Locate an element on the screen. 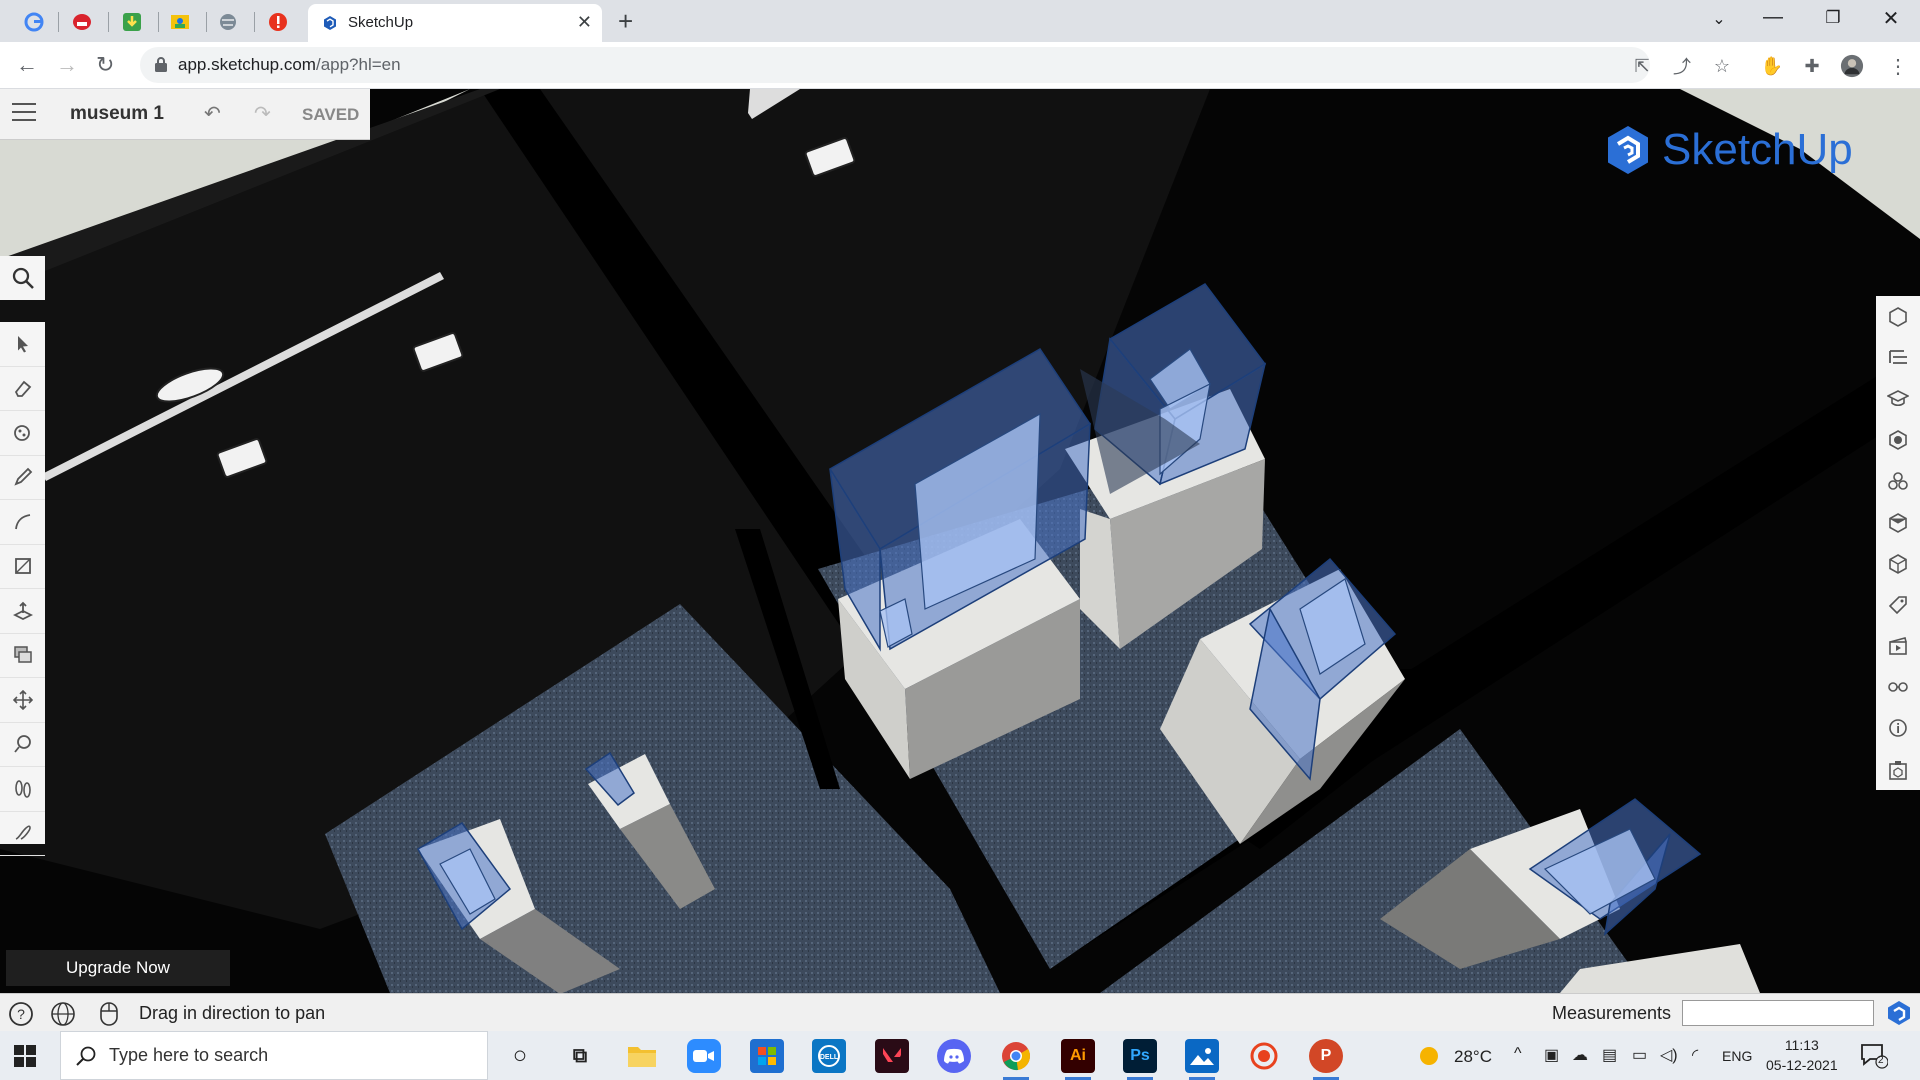 The image size is (1920, 1080). upgrade-now-button: Upgrade Now is located at coordinates (118, 968).